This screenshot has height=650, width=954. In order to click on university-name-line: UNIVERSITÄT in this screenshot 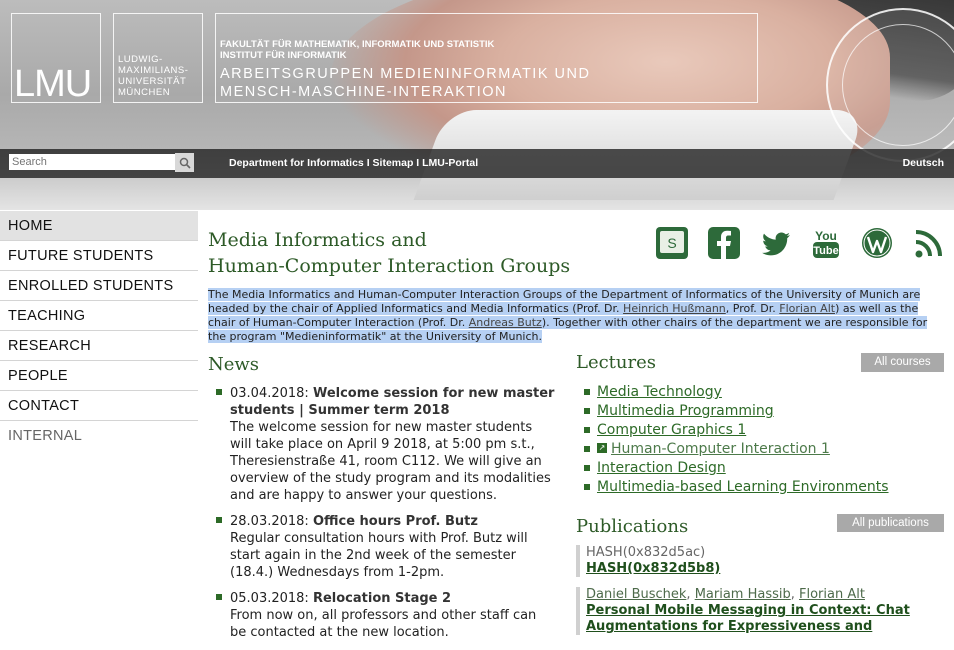, I will do `click(152, 81)`.